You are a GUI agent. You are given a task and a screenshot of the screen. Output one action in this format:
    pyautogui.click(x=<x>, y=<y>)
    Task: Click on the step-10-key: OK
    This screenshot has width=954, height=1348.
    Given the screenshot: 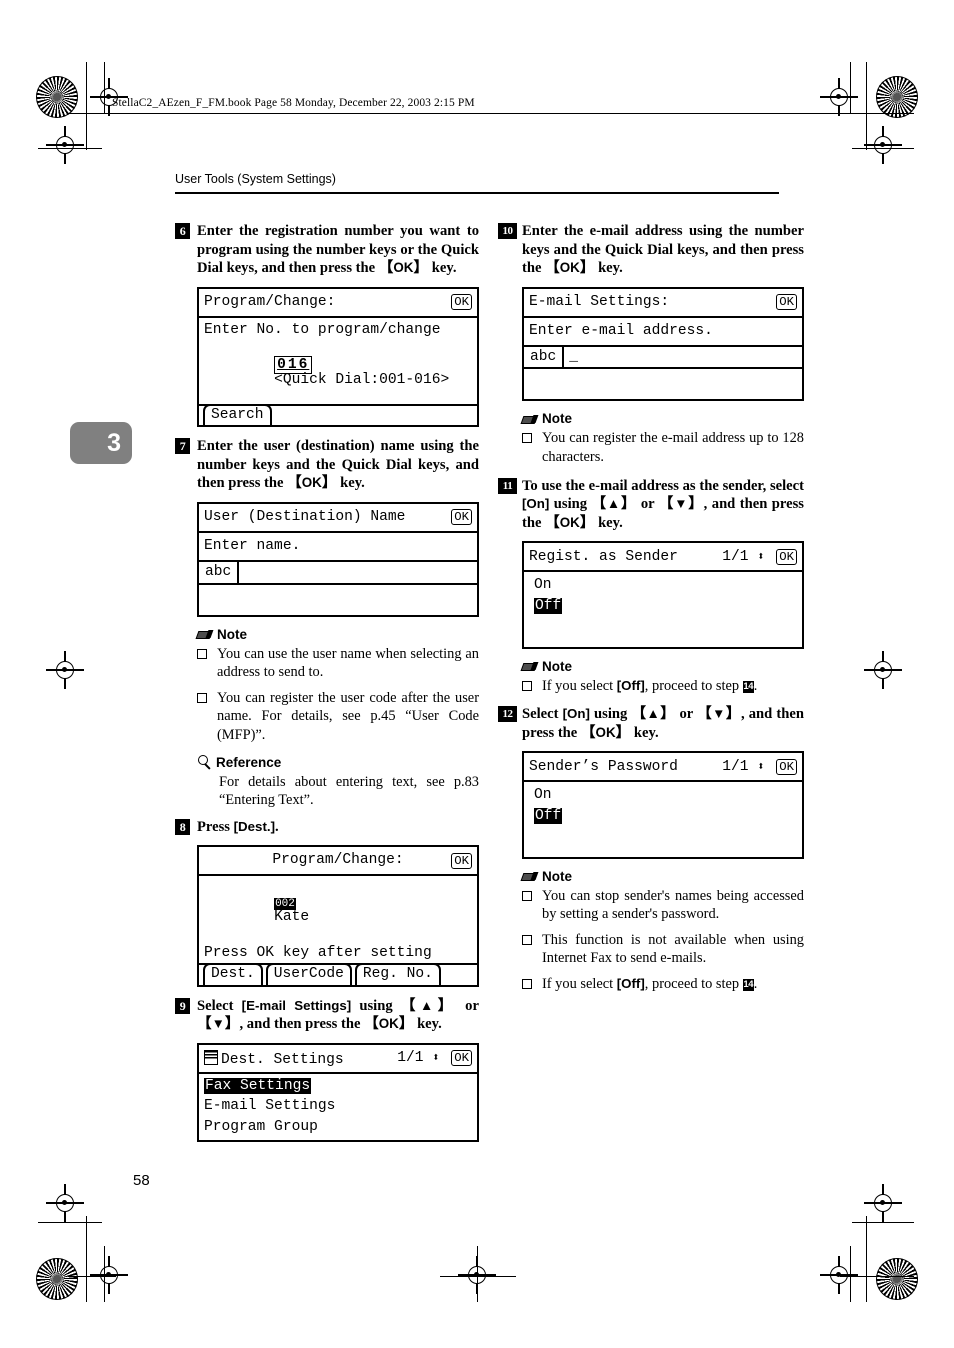 What is the action you would take?
    pyautogui.click(x=569, y=268)
    